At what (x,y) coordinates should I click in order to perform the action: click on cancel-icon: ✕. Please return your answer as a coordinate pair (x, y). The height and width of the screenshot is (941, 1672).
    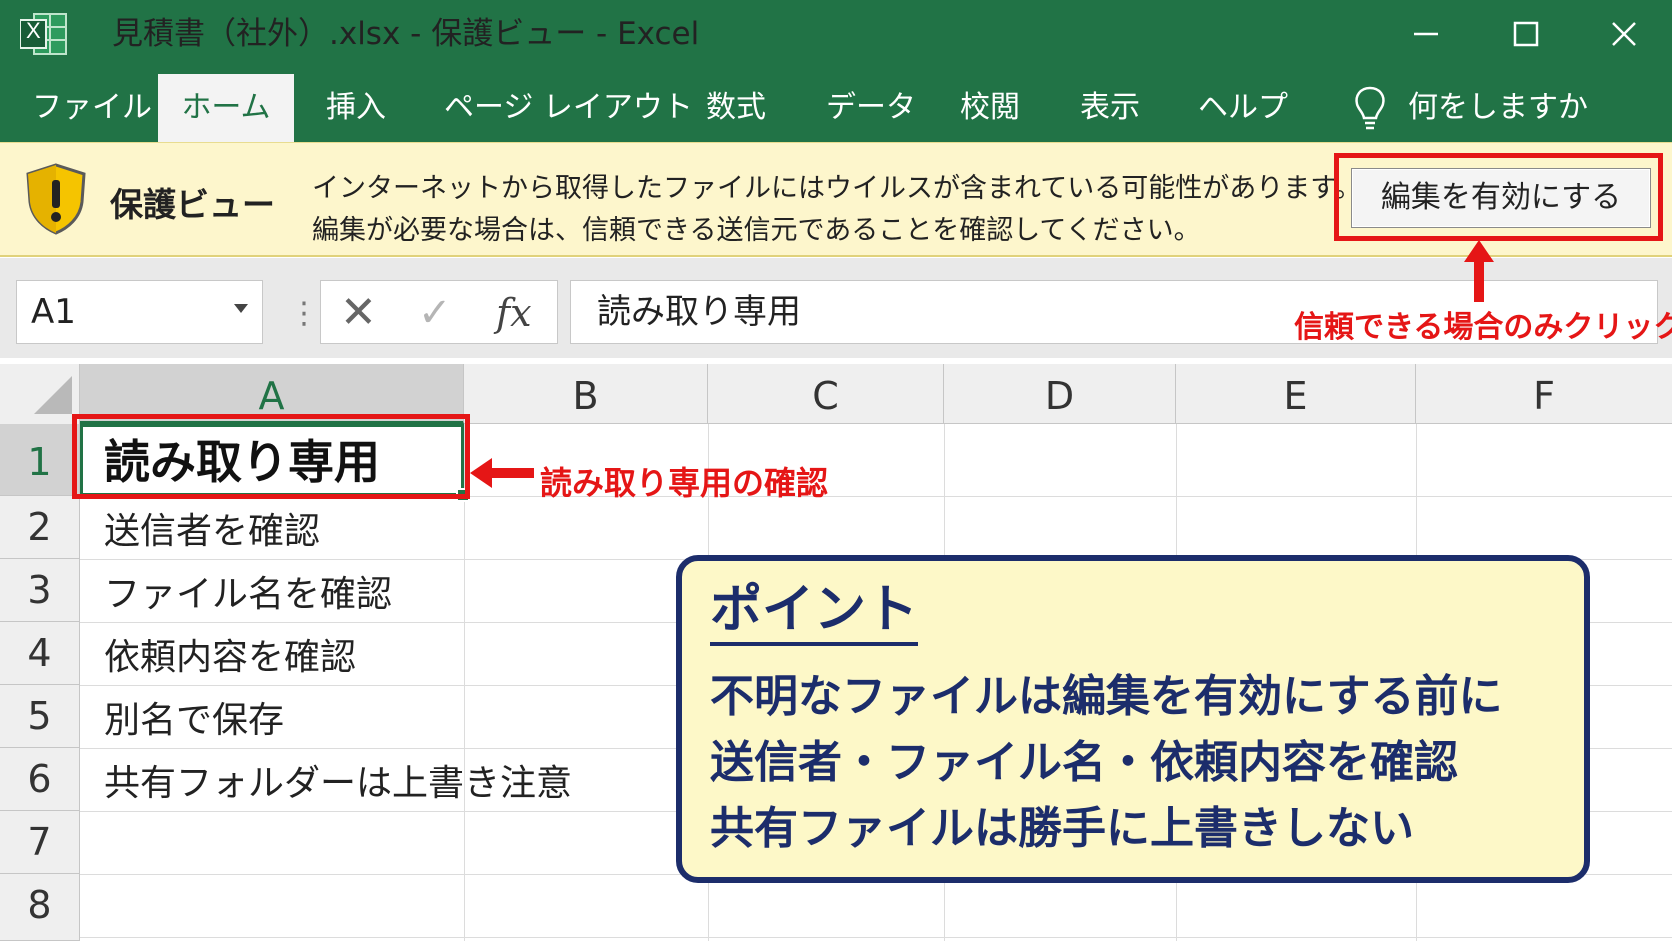
    Looking at the image, I should click on (358, 313).